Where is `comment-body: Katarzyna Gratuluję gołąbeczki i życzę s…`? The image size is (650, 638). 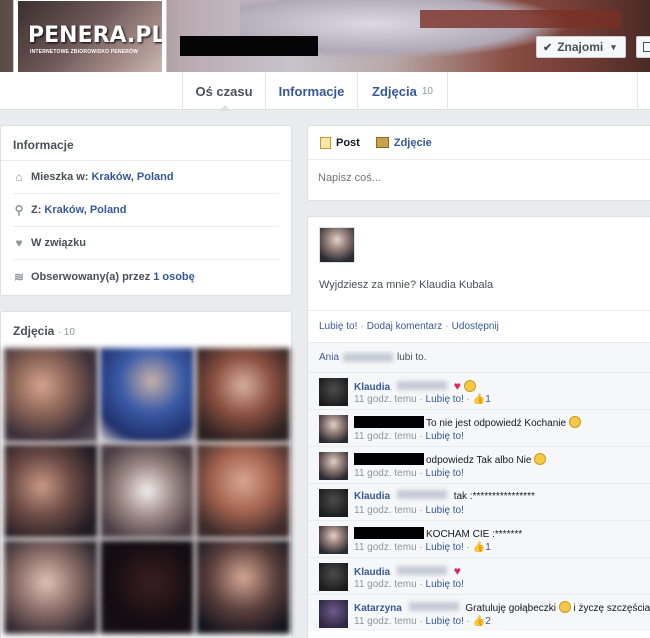 comment-body: Katarzyna Gratuluję gołąbeczki i życzę s… is located at coordinates (502, 607).